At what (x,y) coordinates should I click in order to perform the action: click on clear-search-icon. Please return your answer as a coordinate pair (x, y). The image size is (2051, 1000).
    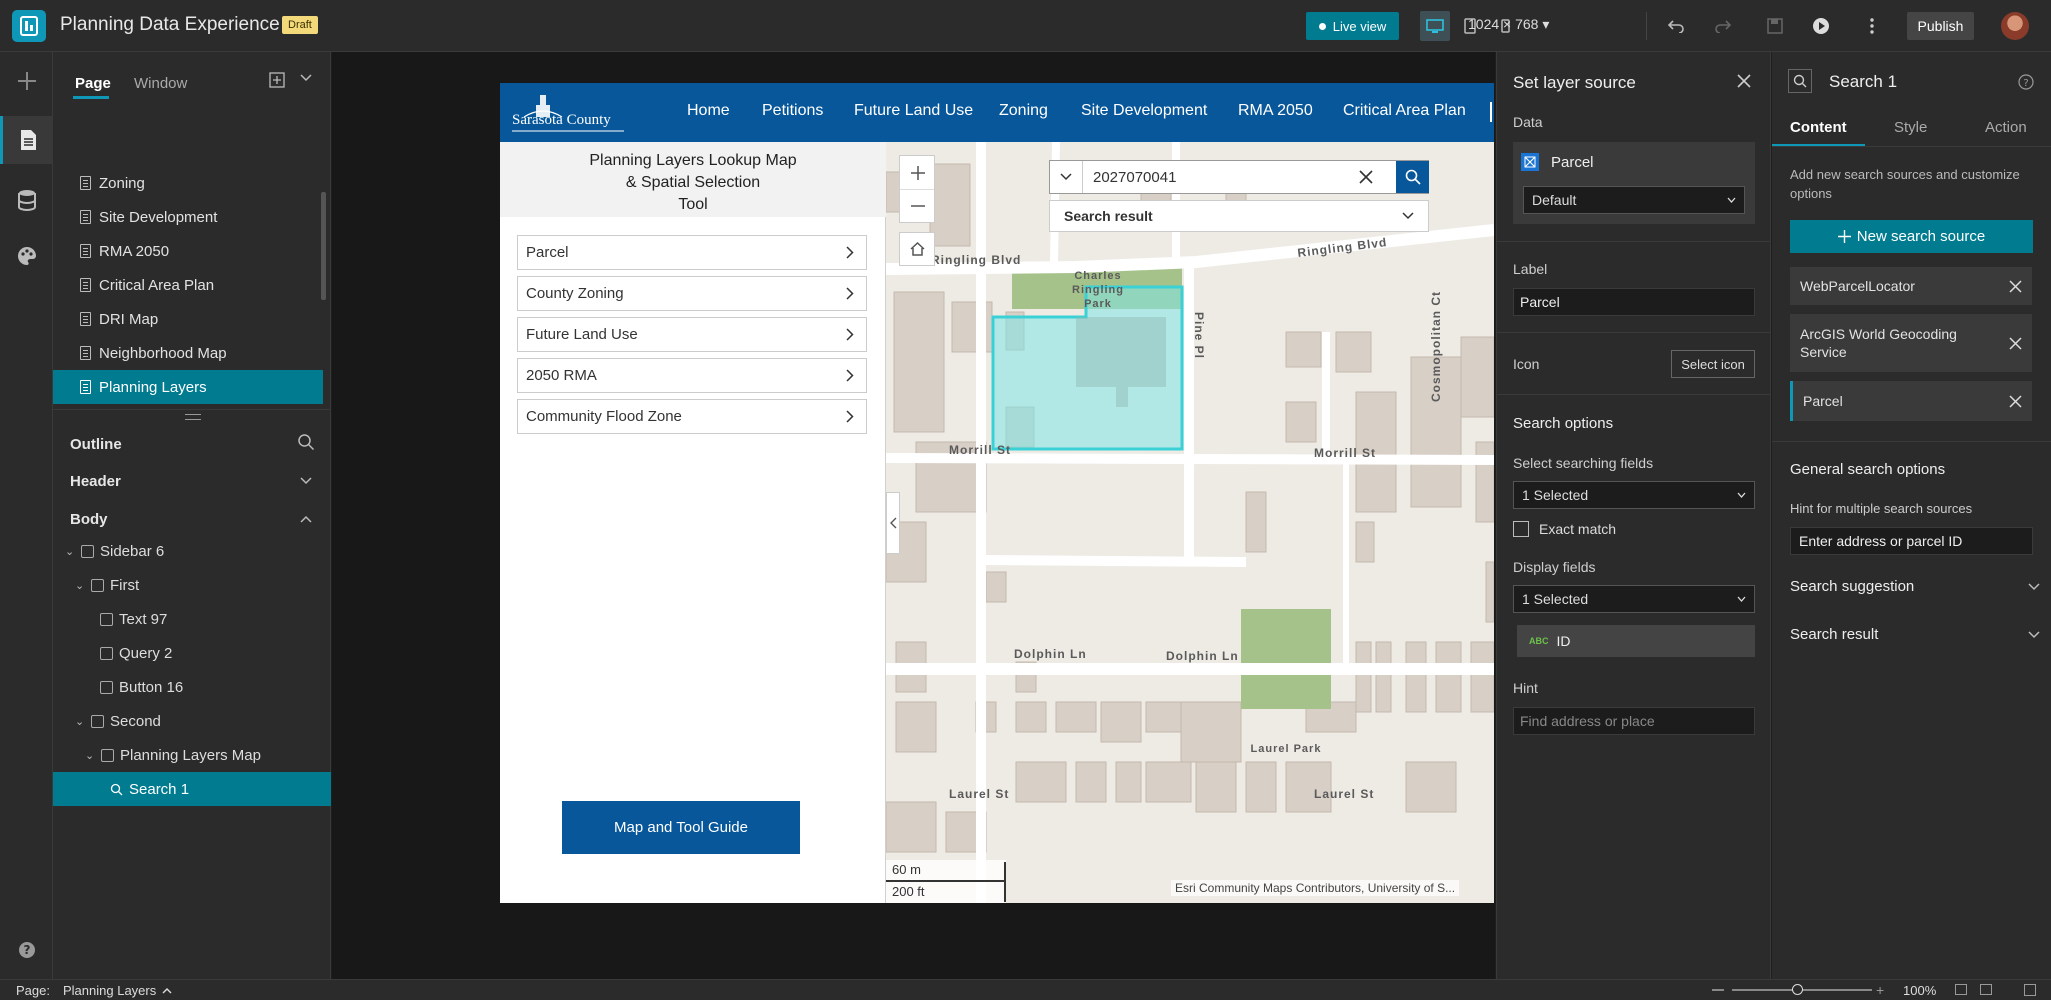
    Looking at the image, I should click on (1366, 177).